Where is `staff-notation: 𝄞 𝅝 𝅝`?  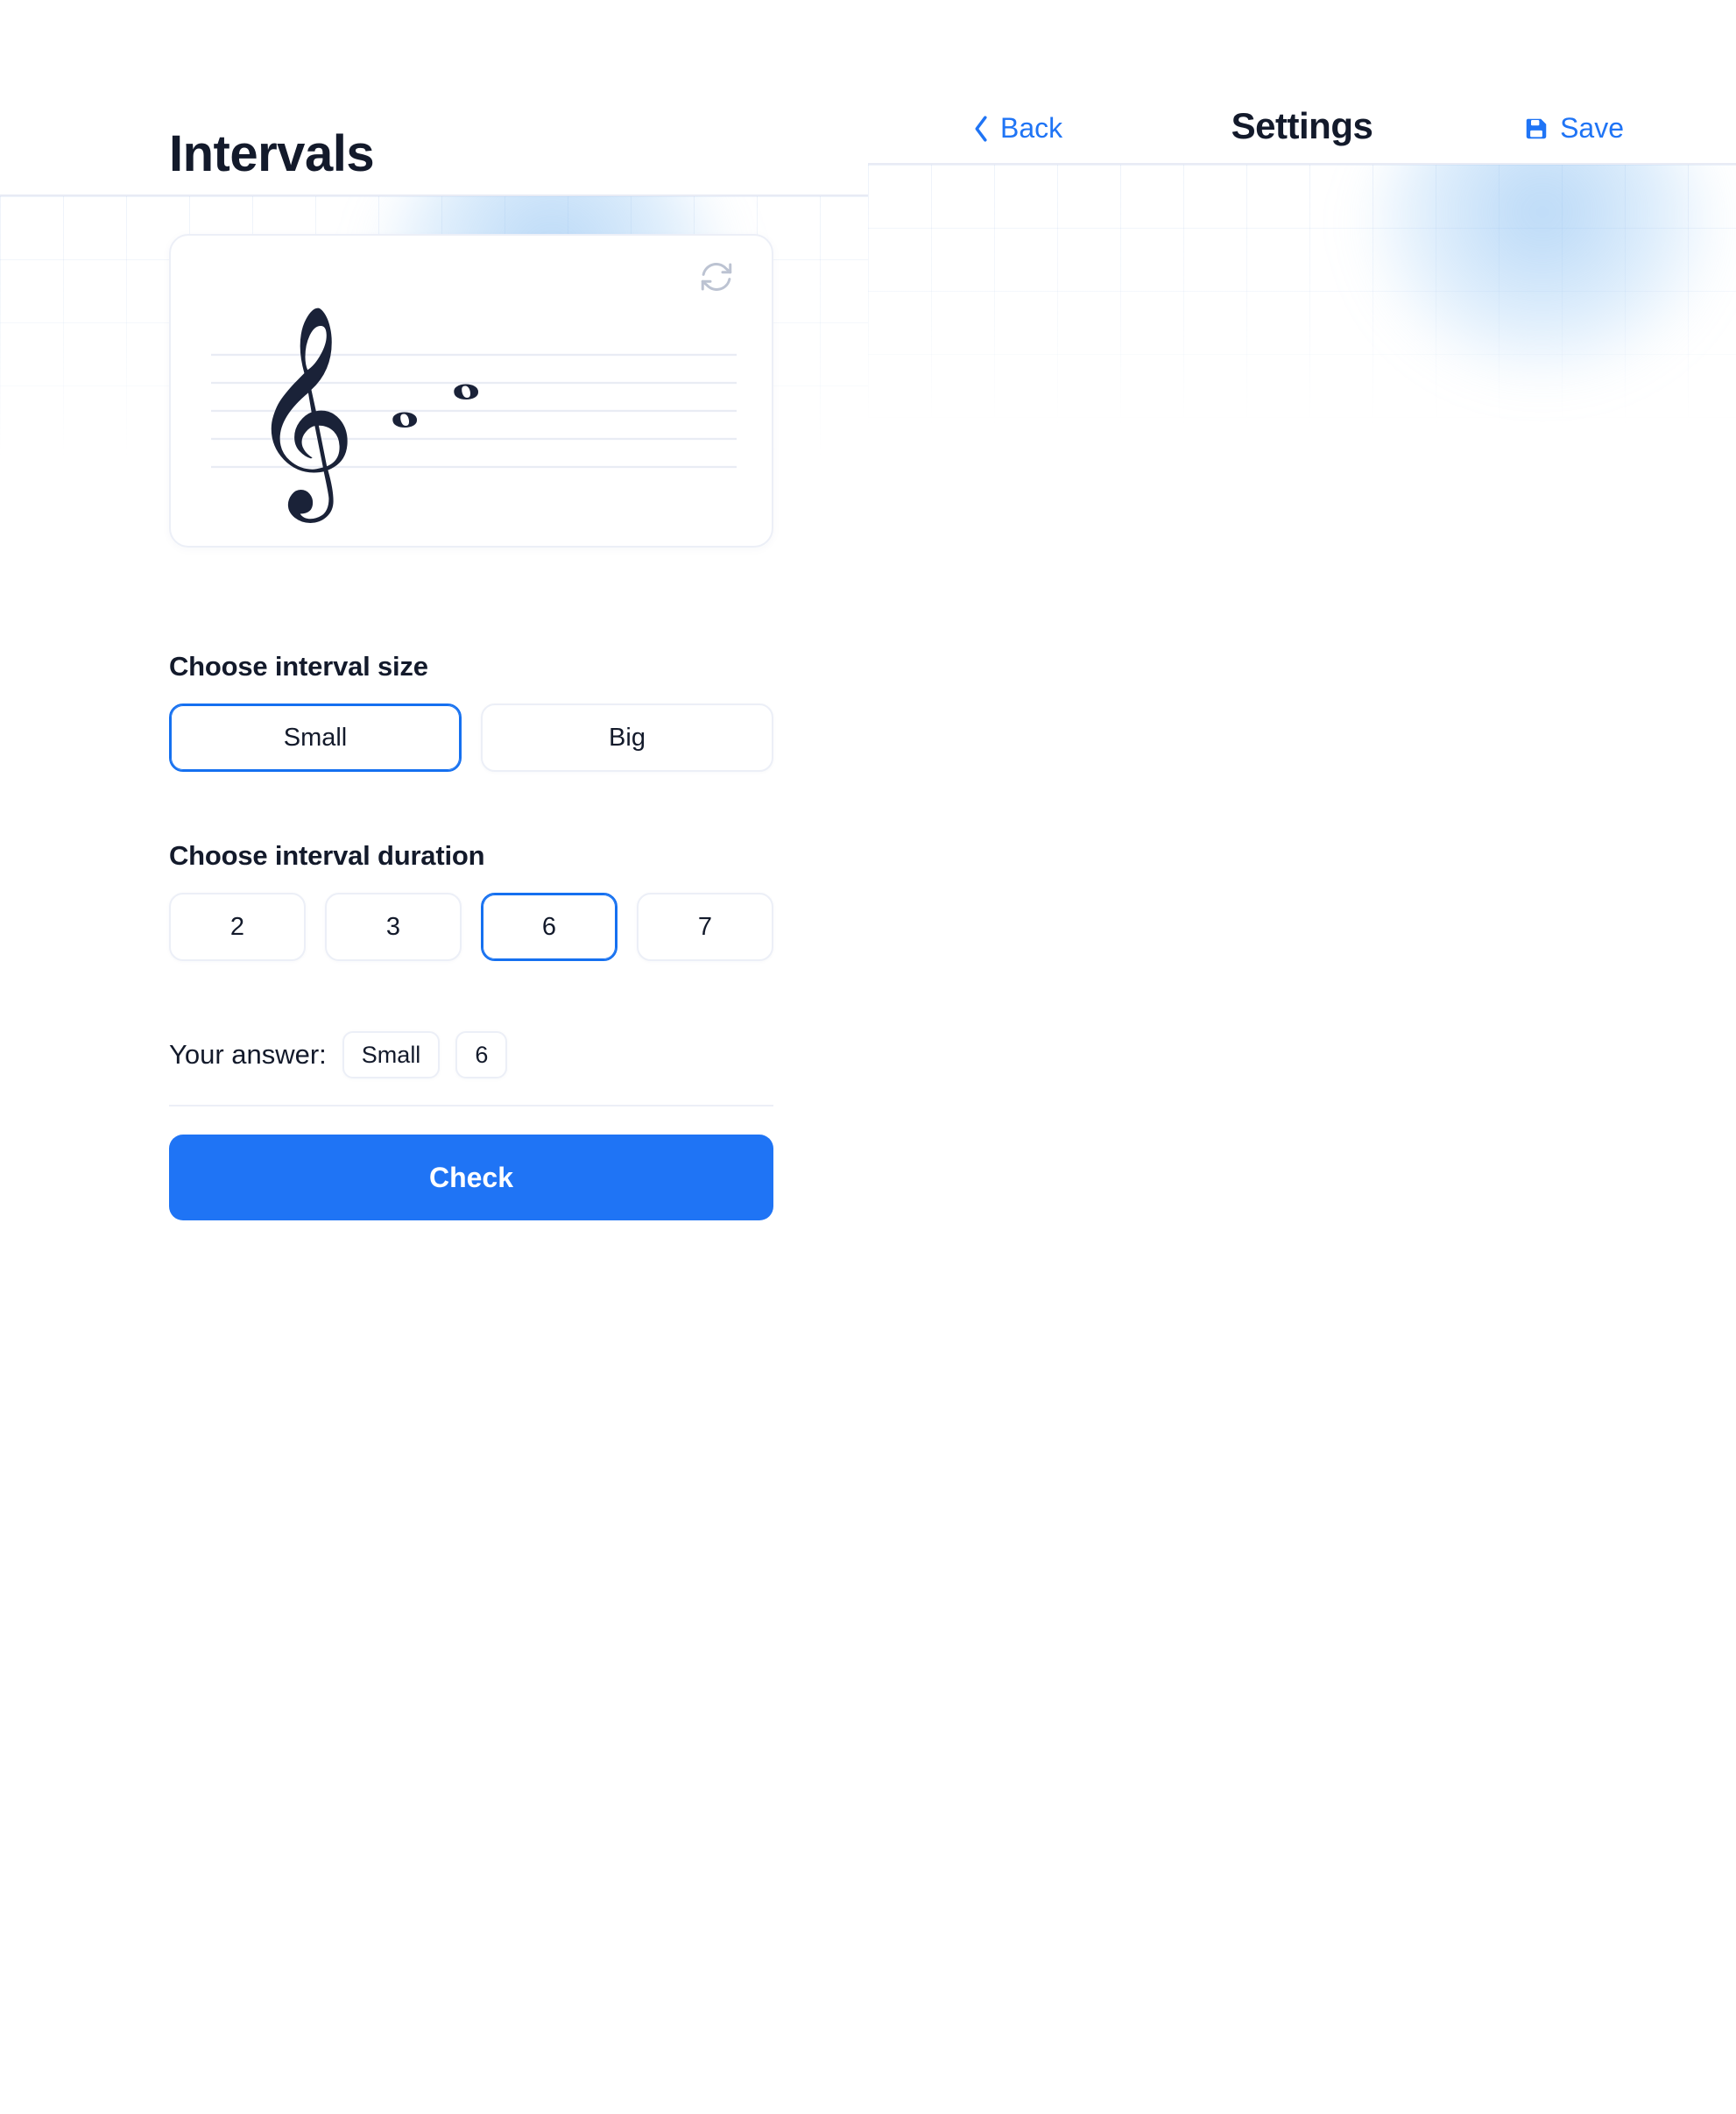 staff-notation: 𝄞 𝅝 𝅝 is located at coordinates (474, 413).